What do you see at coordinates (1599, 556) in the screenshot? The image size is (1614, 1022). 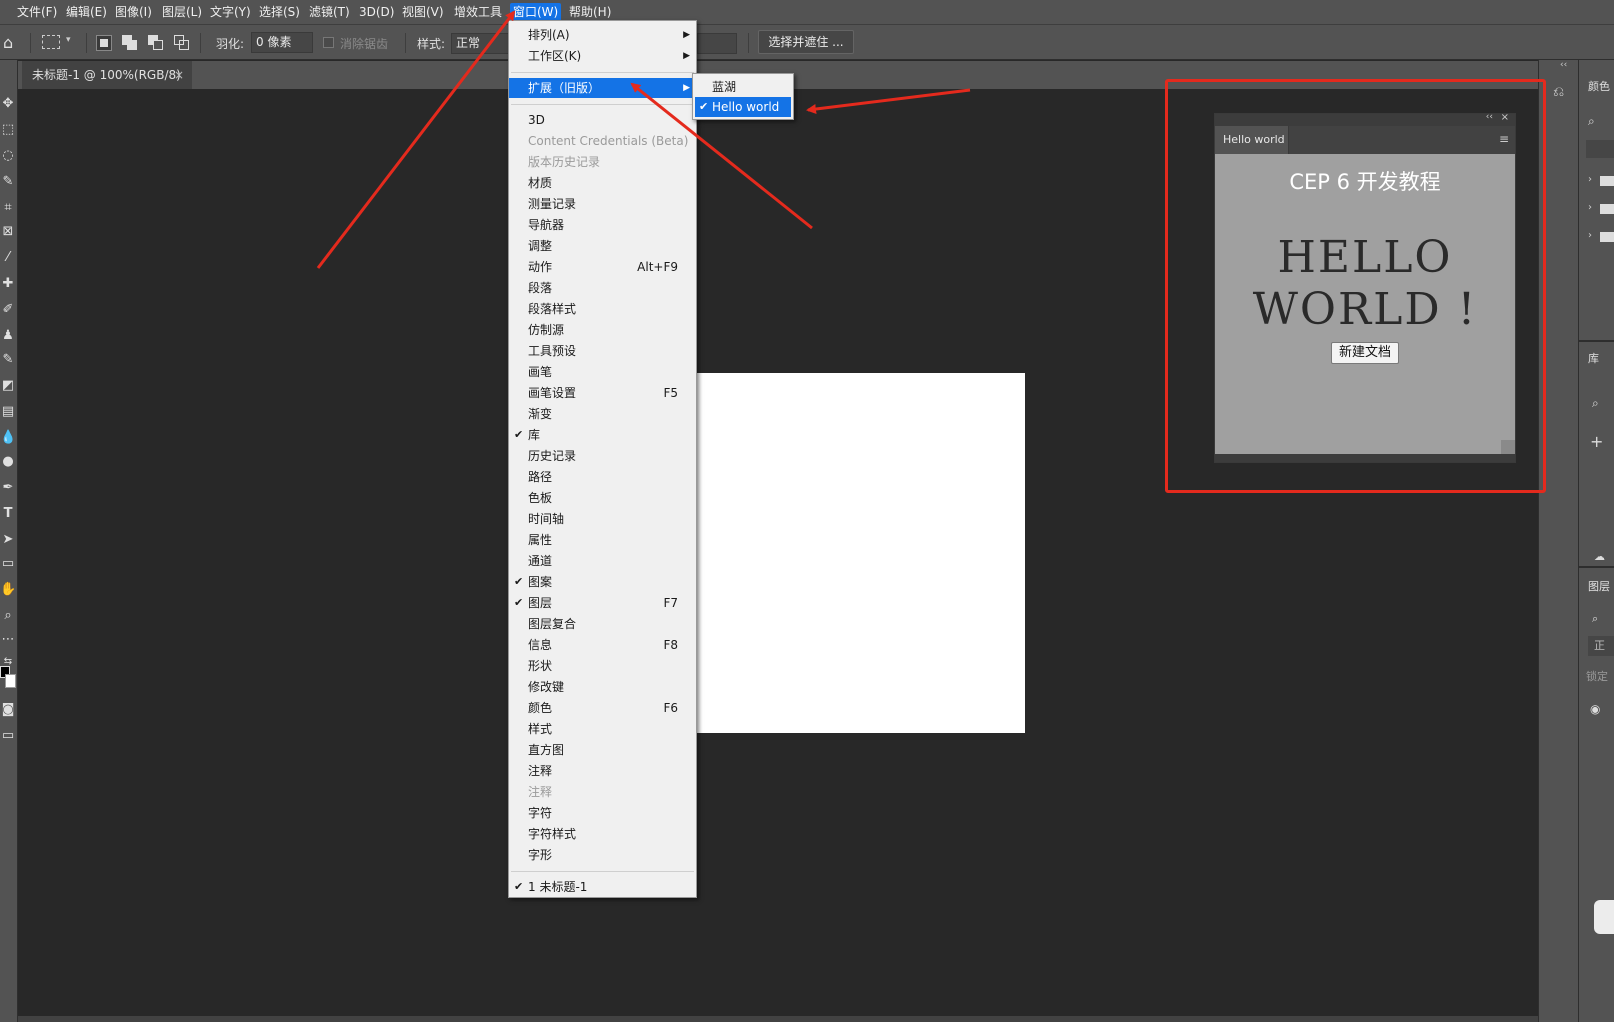 I see `cloud-icon: ☁` at bounding box center [1599, 556].